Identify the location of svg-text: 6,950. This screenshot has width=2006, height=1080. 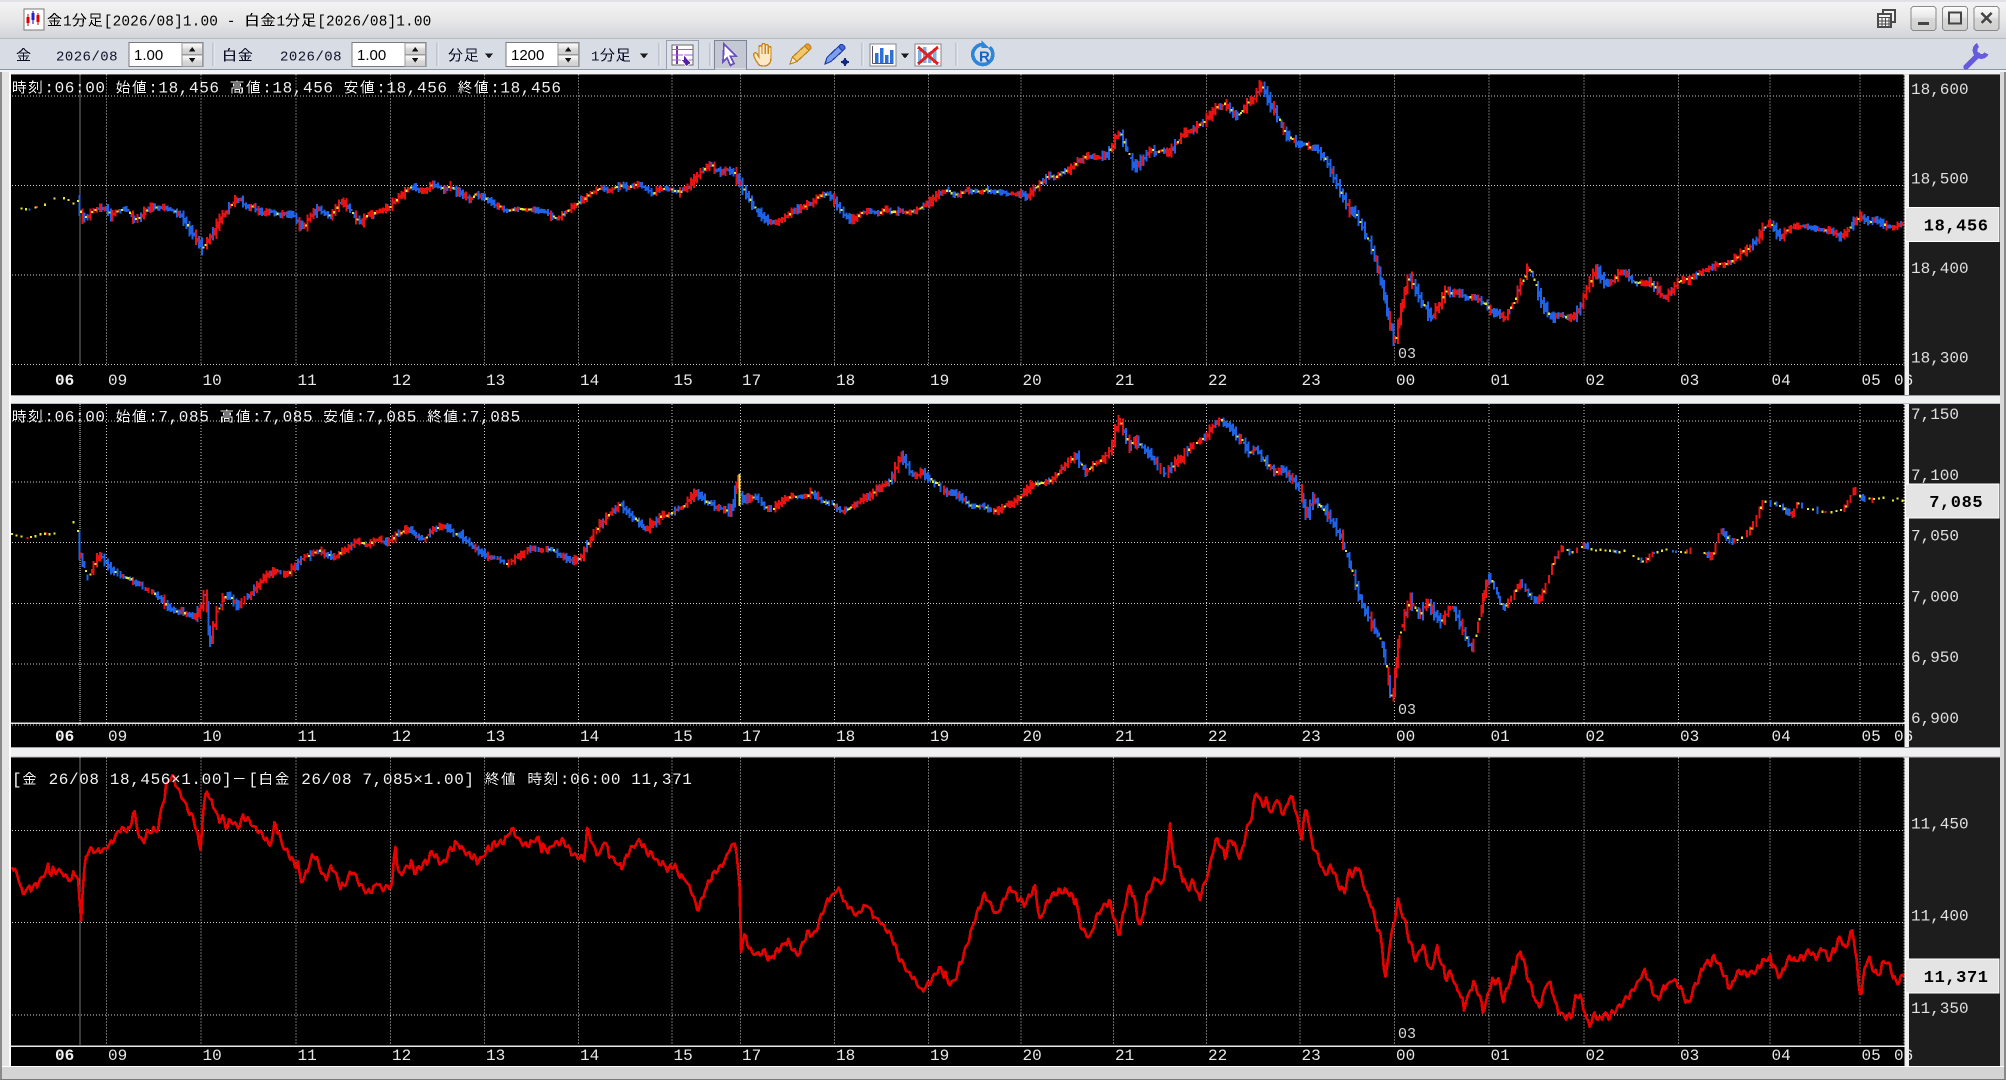
(1935, 658).